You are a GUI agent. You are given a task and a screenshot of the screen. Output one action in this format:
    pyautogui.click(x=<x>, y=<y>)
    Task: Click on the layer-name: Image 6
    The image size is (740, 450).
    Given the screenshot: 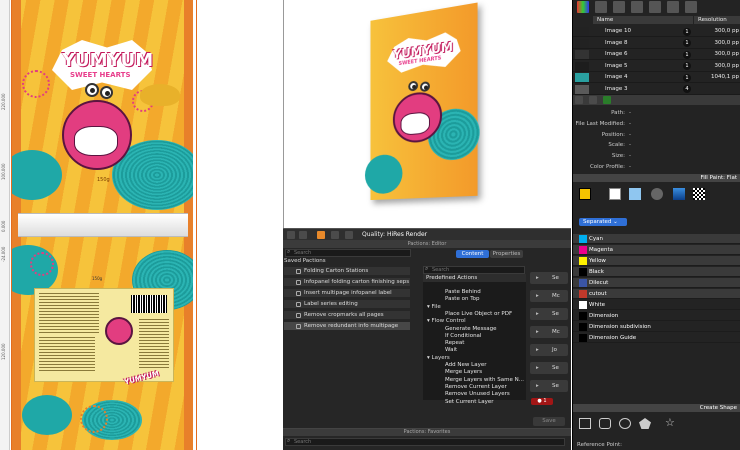 What is the action you would take?
    pyautogui.click(x=616, y=54)
    